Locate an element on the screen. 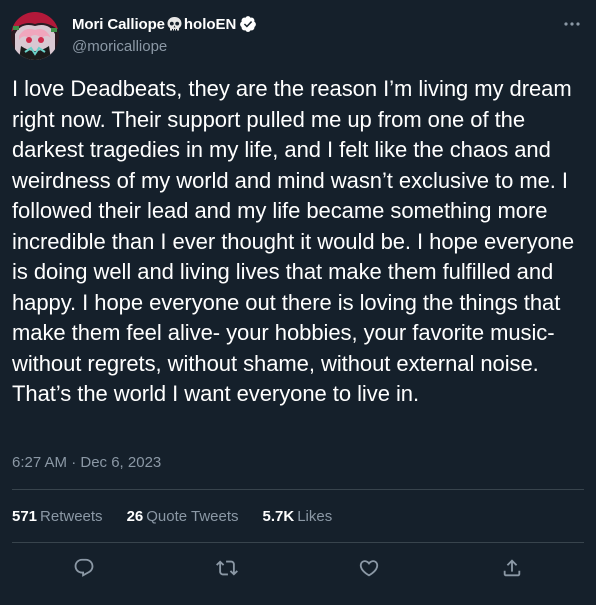 The height and width of the screenshot is (605, 596). reply-icon is located at coordinates (84, 567).